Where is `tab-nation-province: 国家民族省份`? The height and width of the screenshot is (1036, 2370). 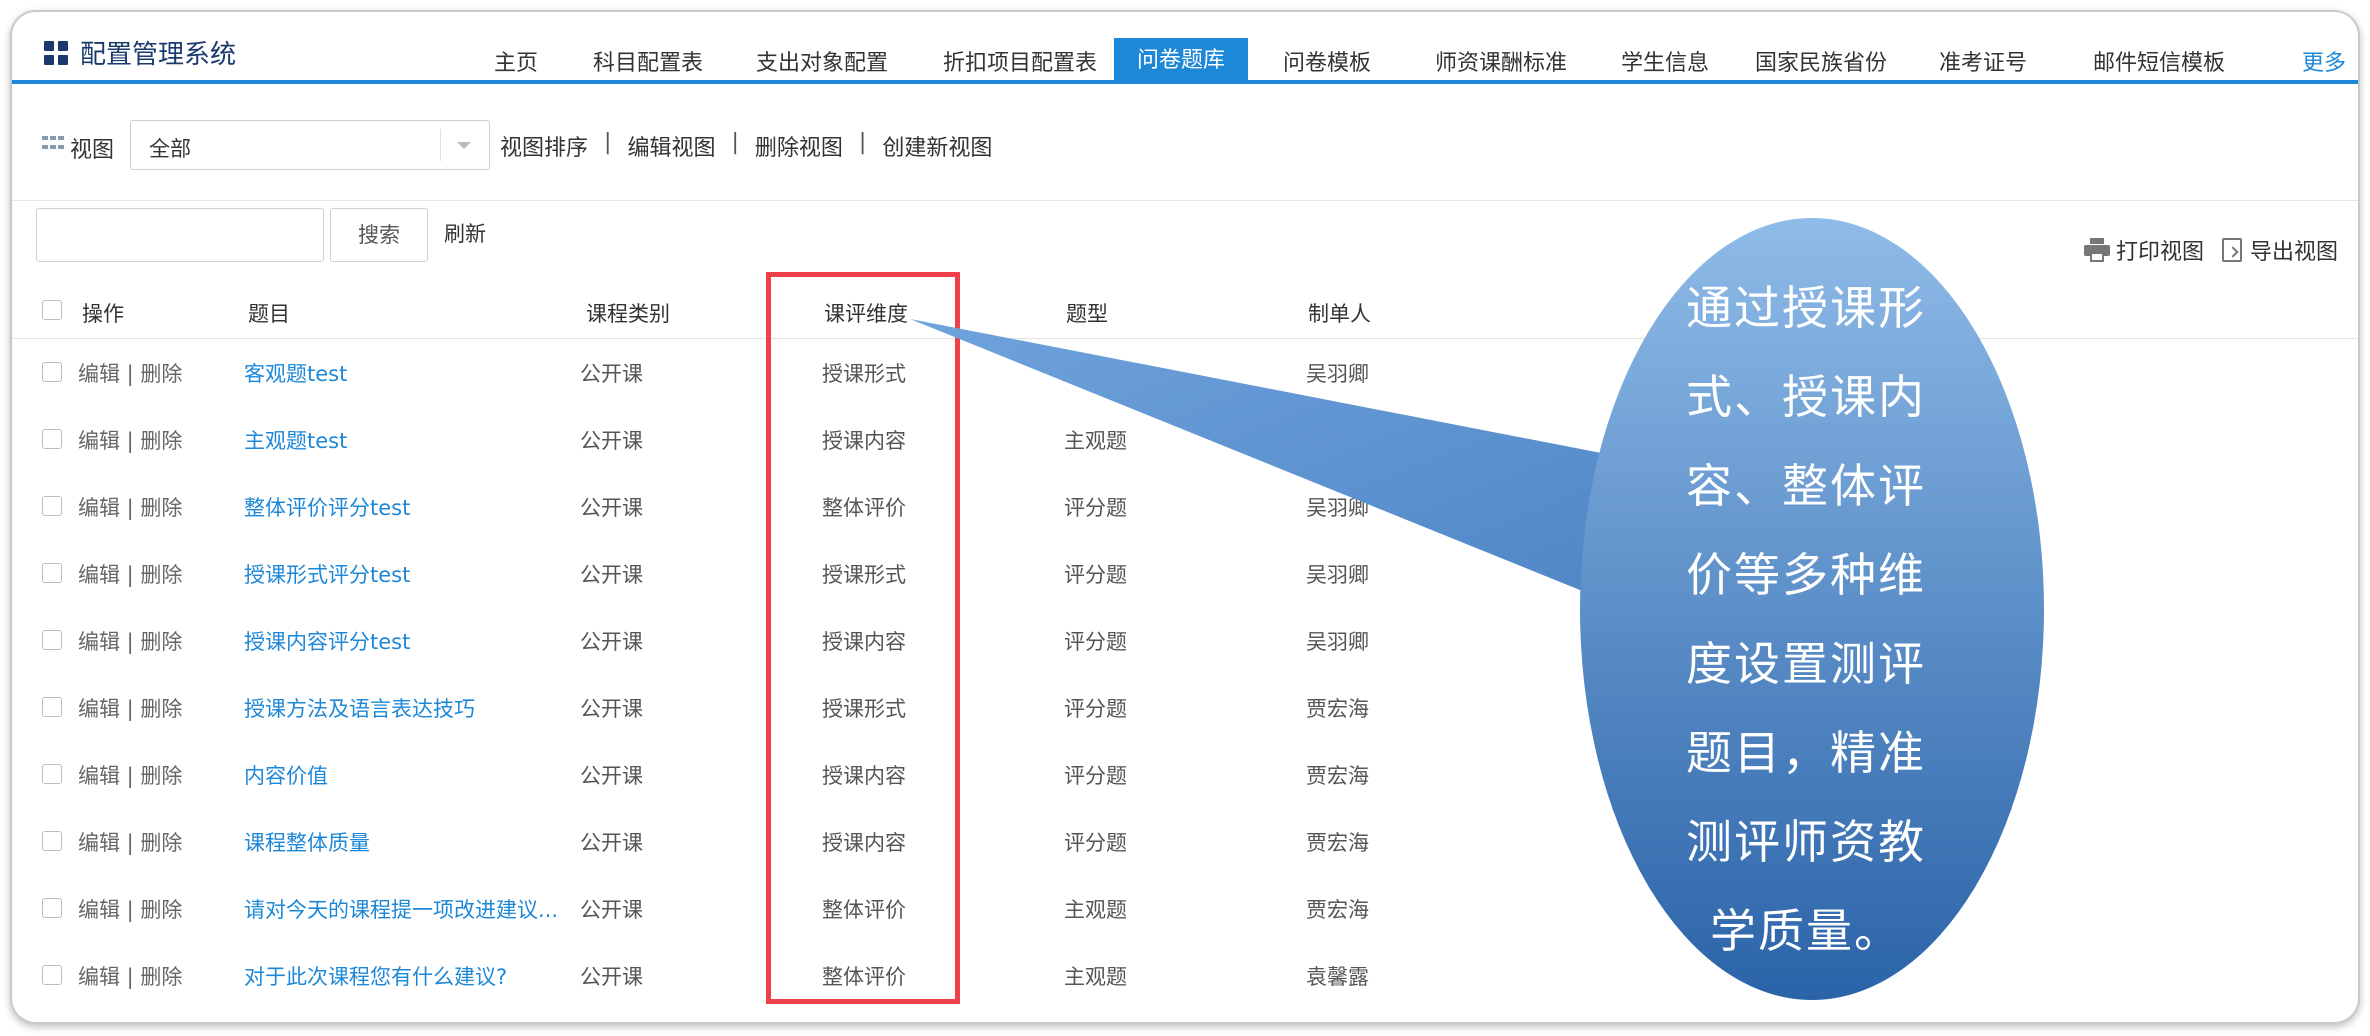 tab-nation-province: 国家民族省份 is located at coordinates (1821, 56).